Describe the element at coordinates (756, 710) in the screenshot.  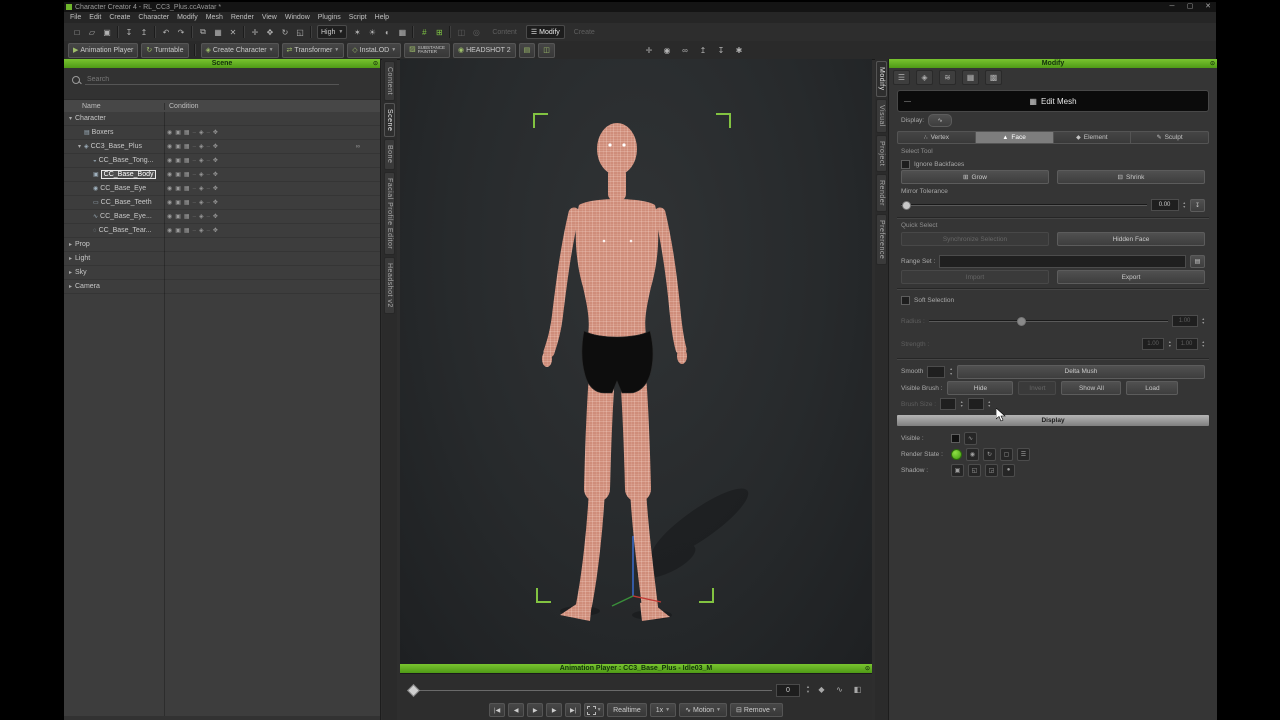
I see `remove-dropdown: ⊟ Remove ▼` at that location.